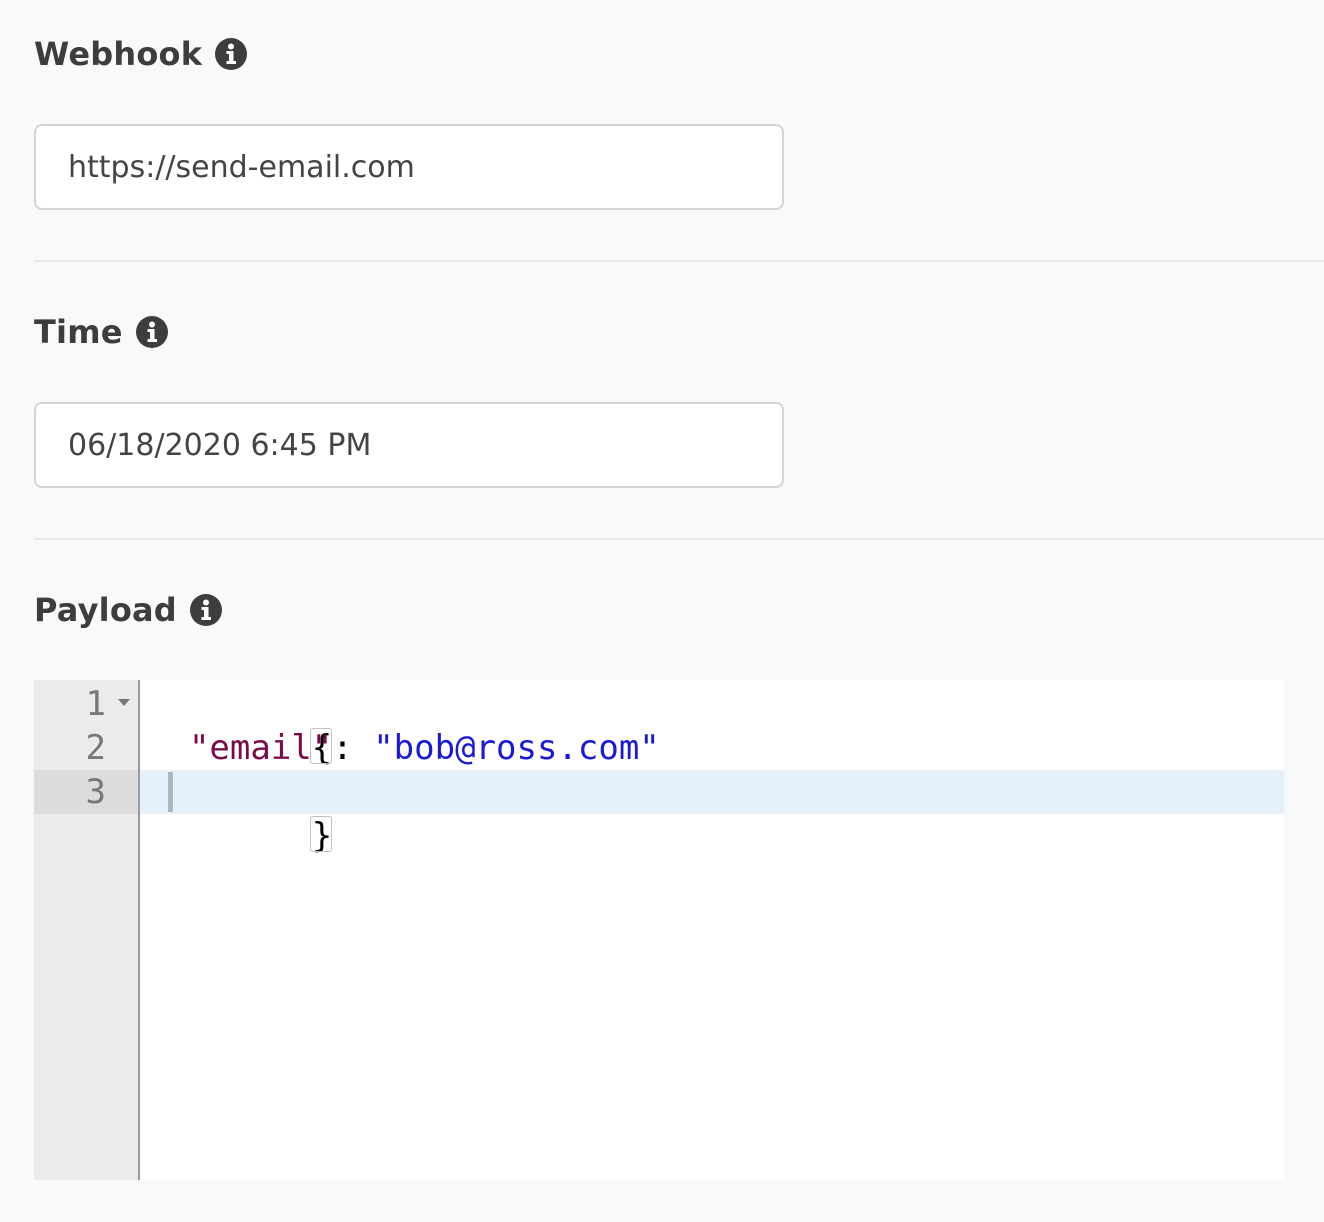 The image size is (1324, 1222). Describe the element at coordinates (170, 792) in the screenshot. I see `text-cursor` at that location.